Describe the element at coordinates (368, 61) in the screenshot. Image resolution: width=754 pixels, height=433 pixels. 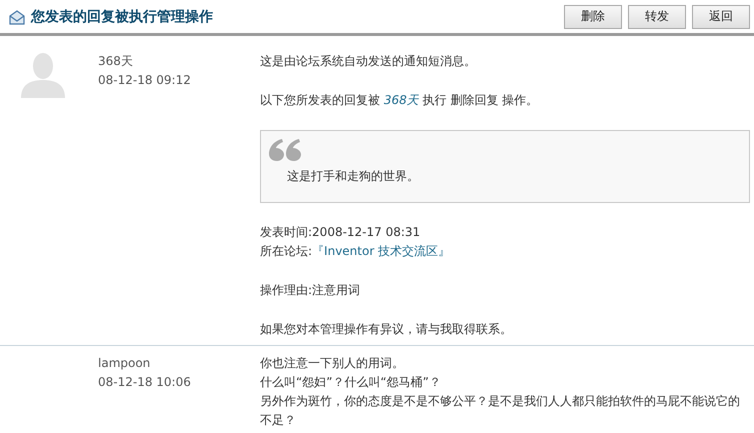
I see `message-text: 这是由论坛系统自动发送的通知短消息。` at that location.